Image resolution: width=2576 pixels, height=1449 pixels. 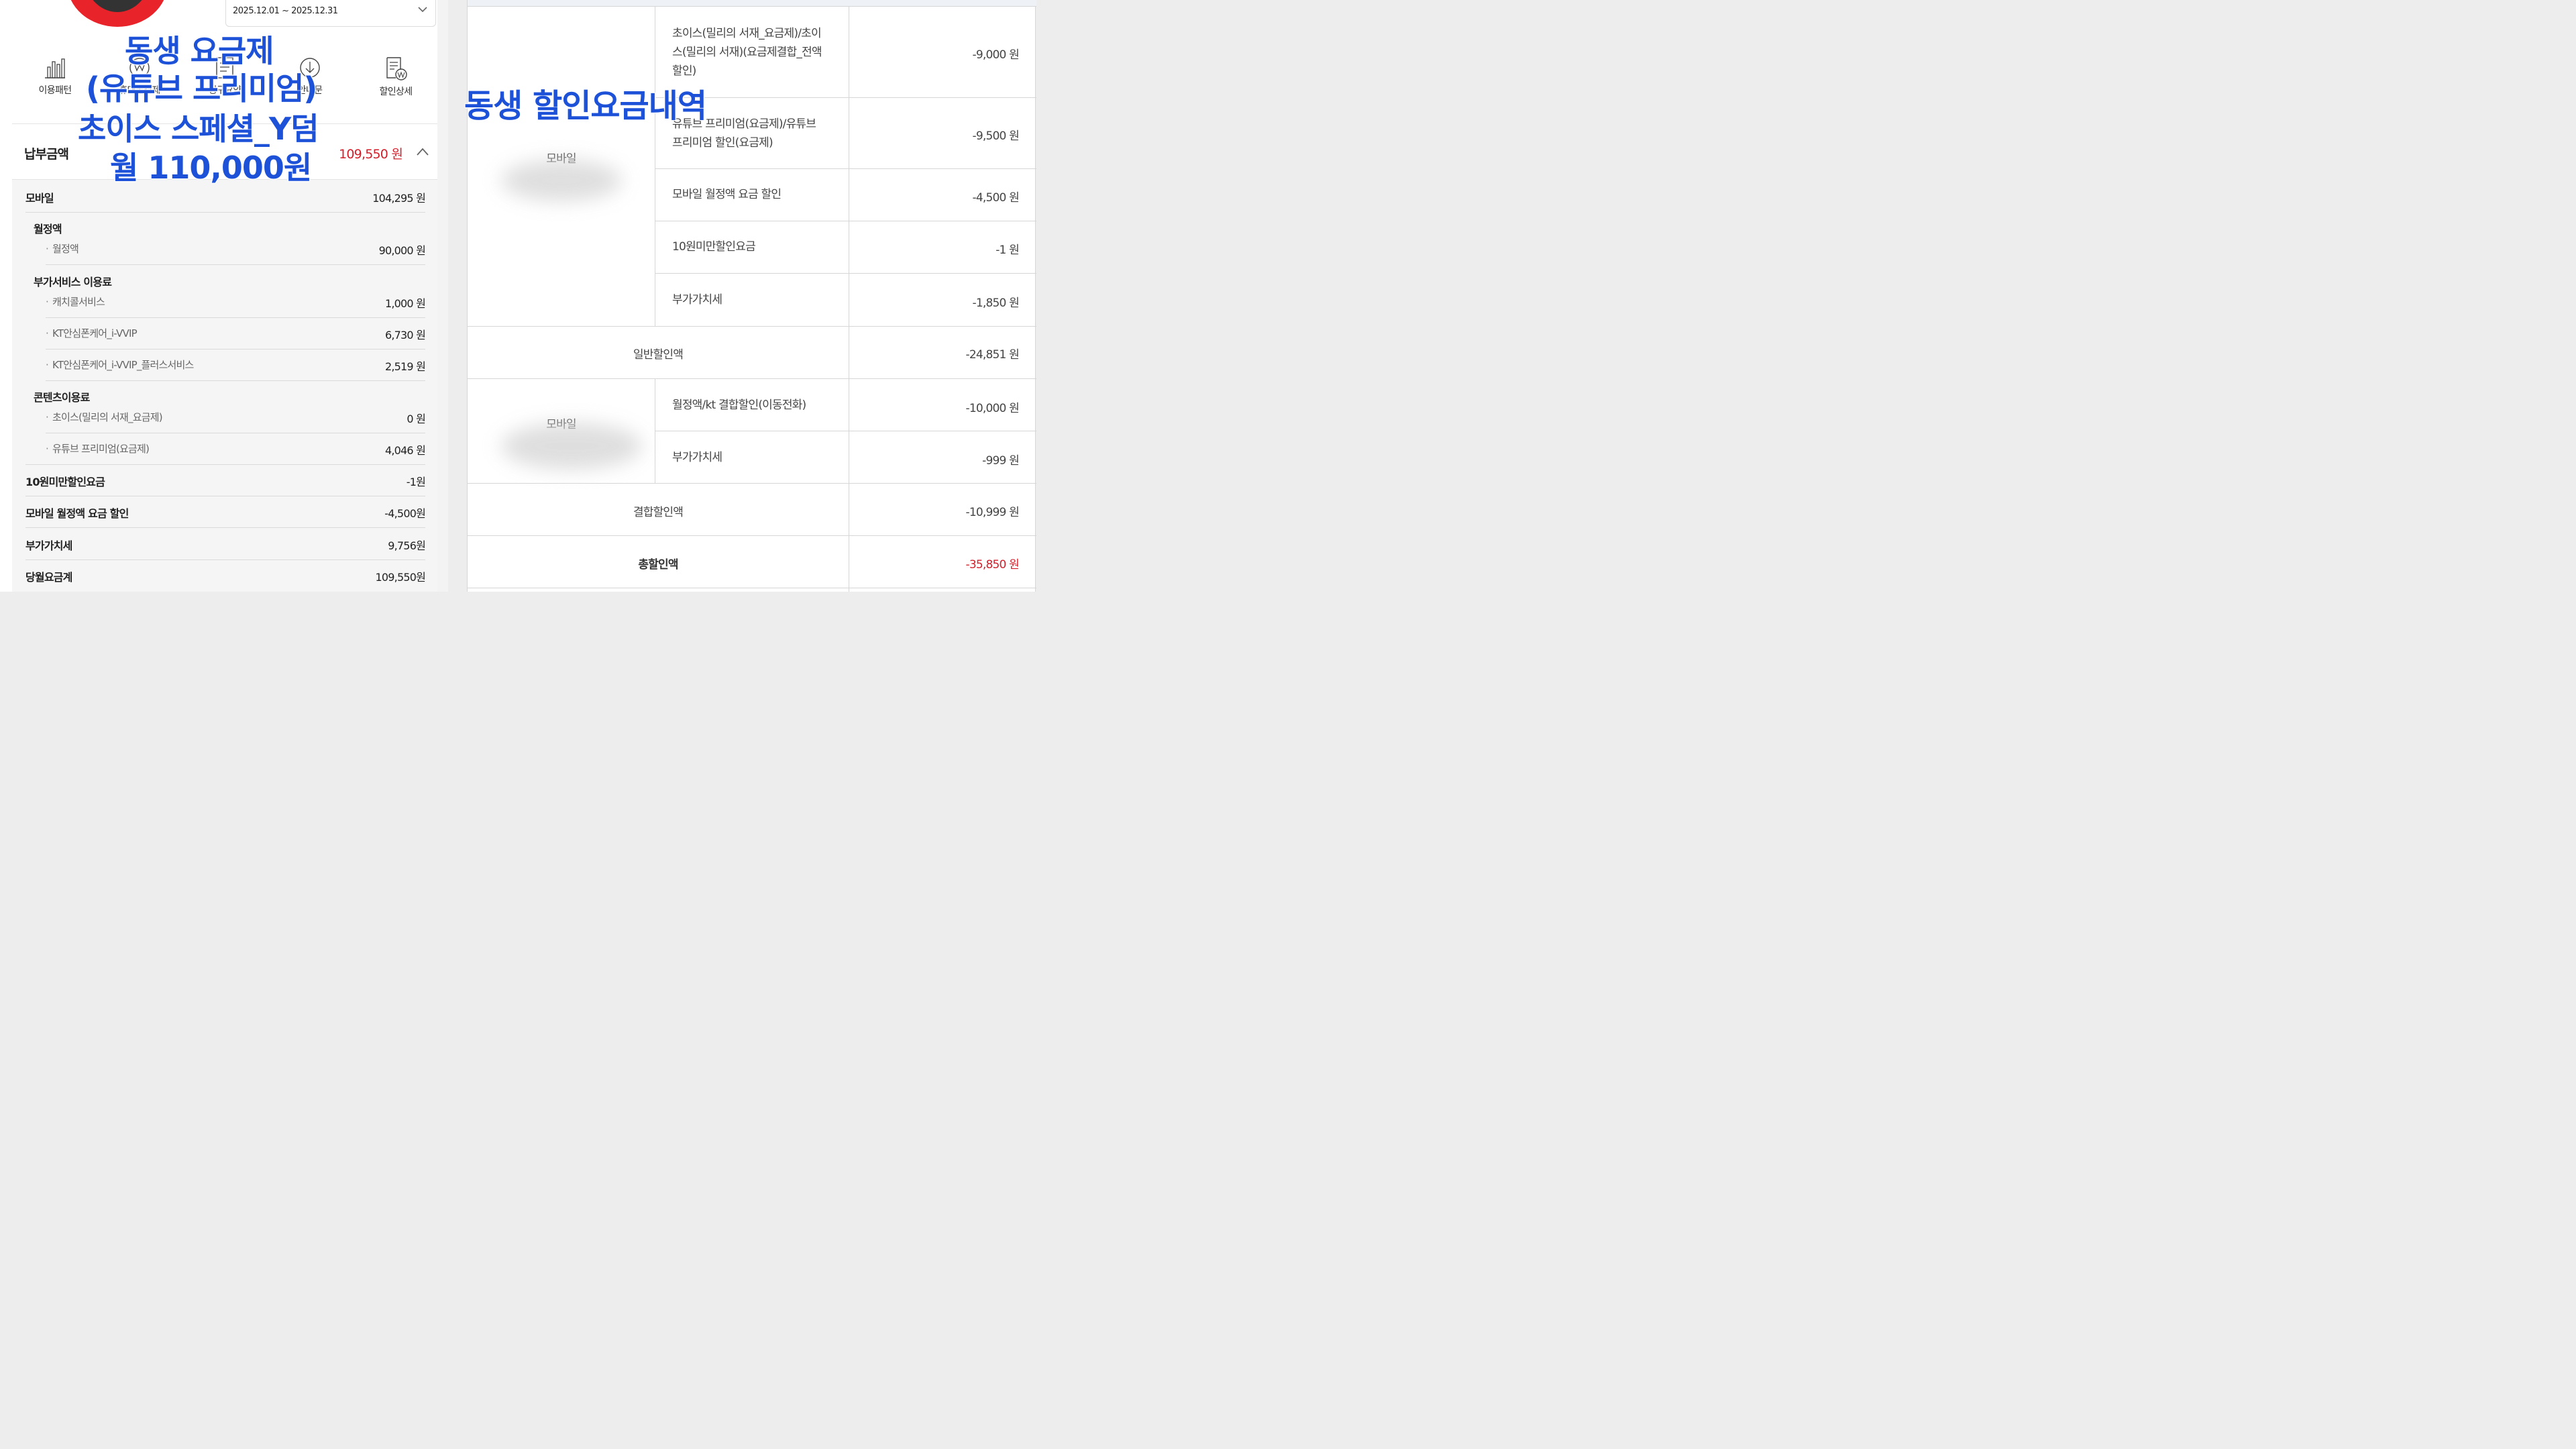 What do you see at coordinates (48, 229) in the screenshot?
I see `section-monthly: 월정액` at bounding box center [48, 229].